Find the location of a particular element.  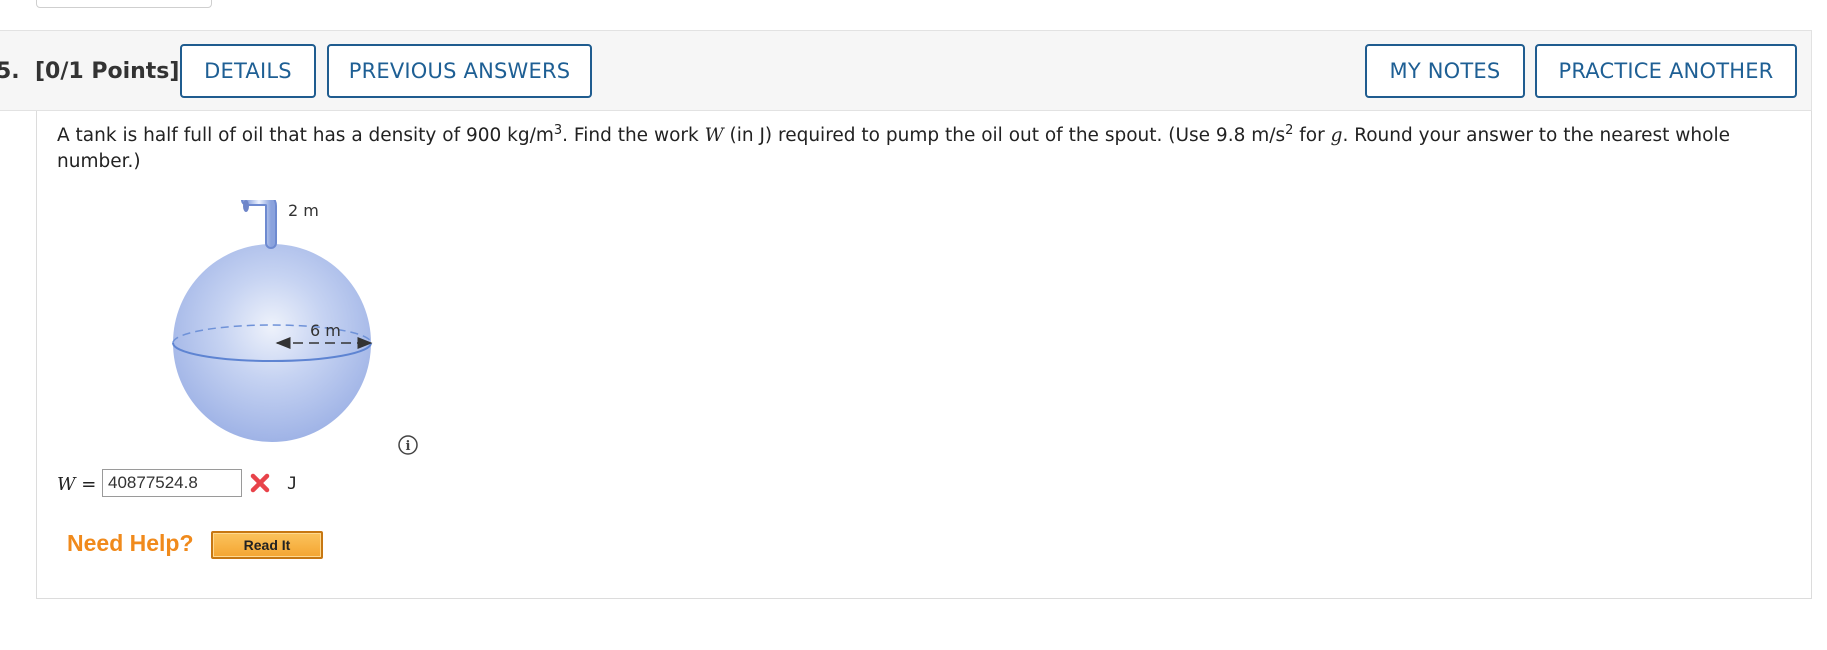

previous-answers-button: PREVIOUS ANSWERS is located at coordinates (459, 71).